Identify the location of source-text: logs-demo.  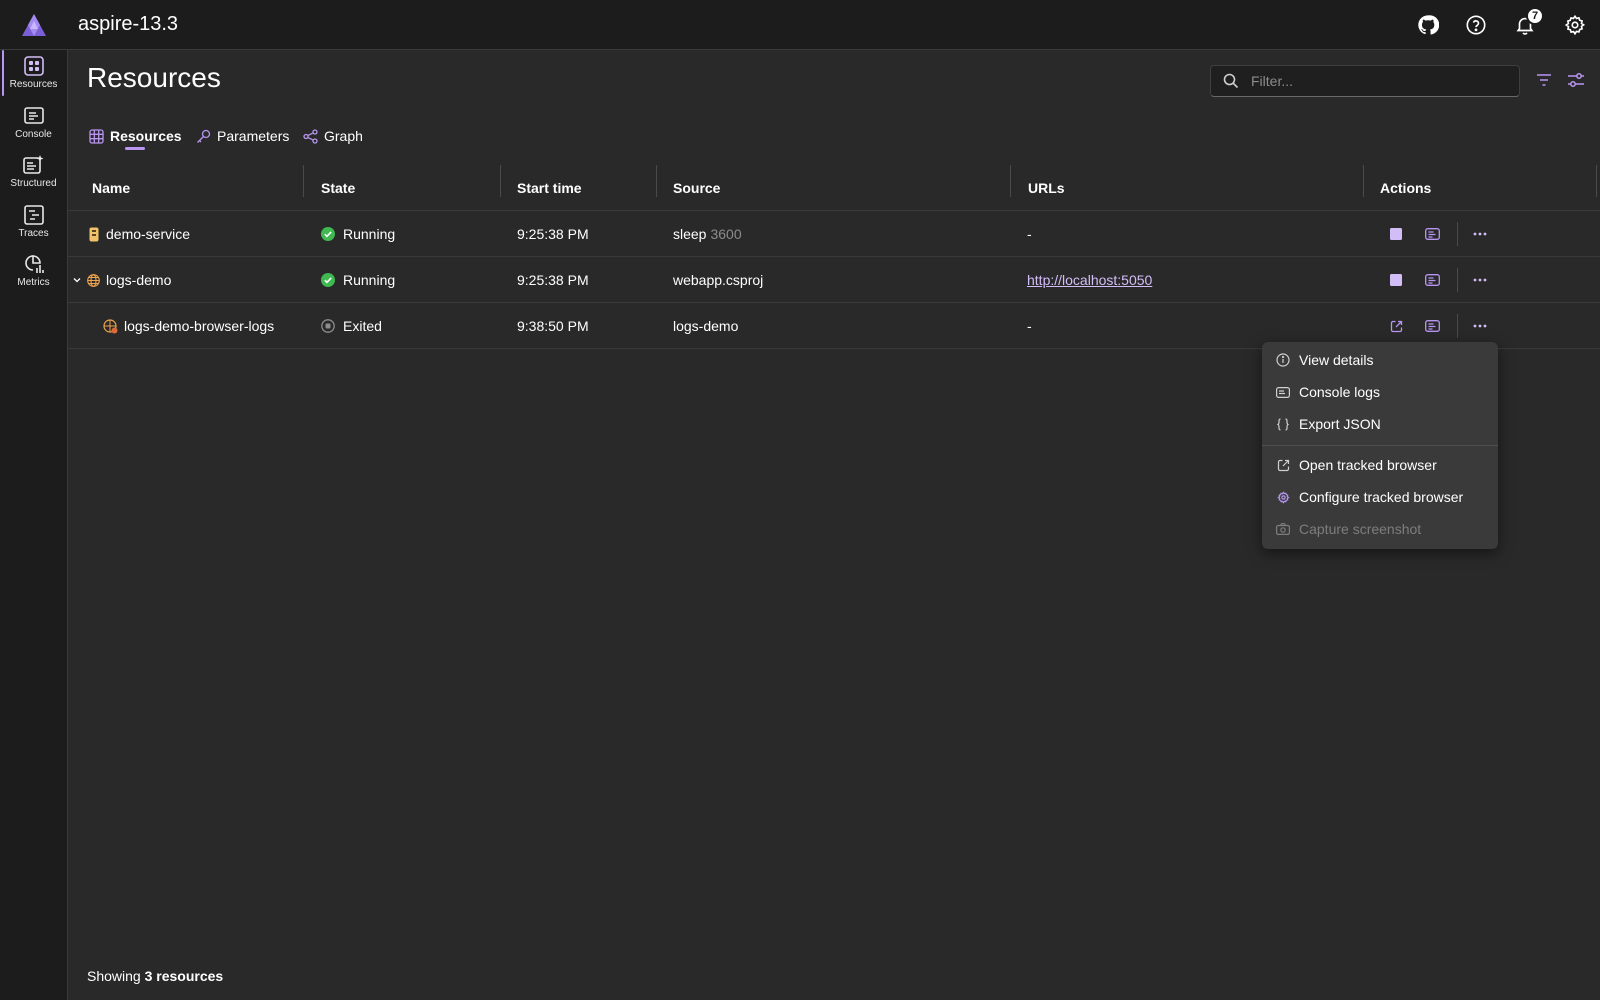
(706, 326).